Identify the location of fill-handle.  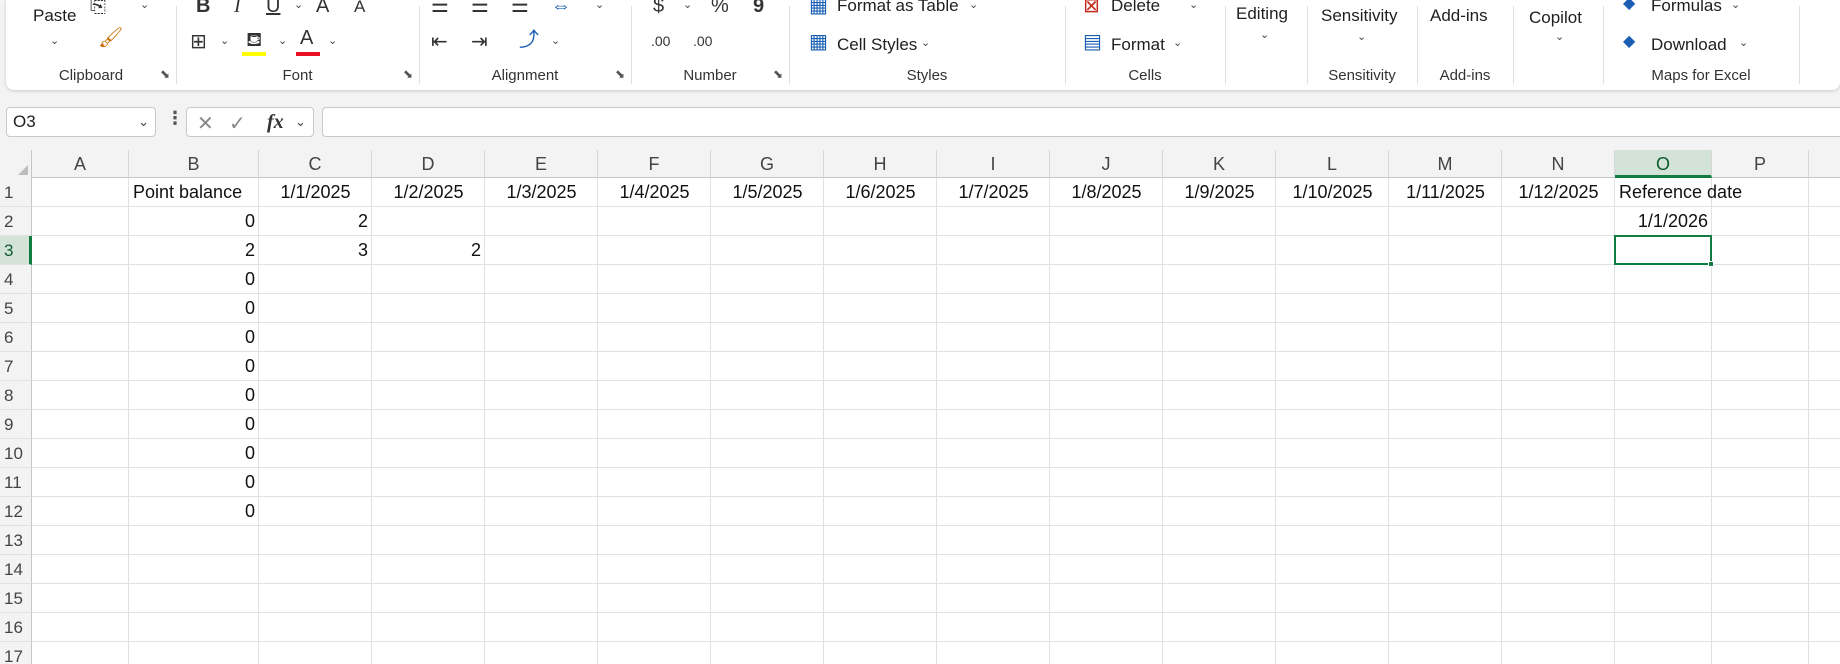
(1711, 264).